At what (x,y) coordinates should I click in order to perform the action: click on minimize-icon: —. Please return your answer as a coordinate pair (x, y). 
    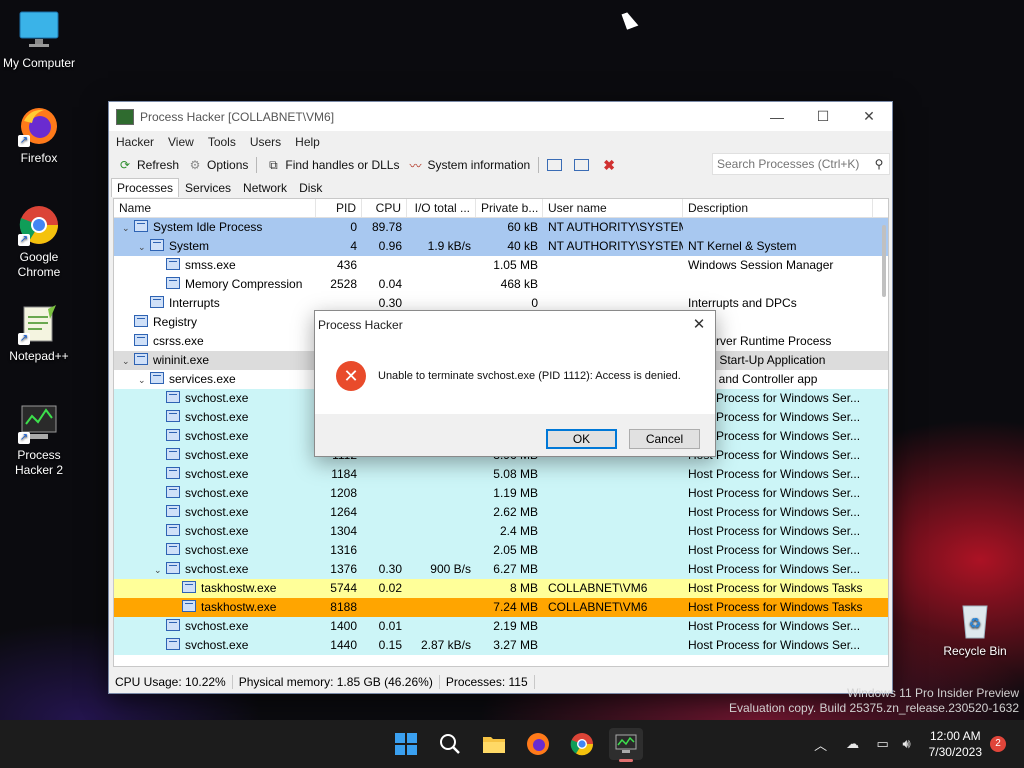
    Looking at the image, I should click on (777, 116).